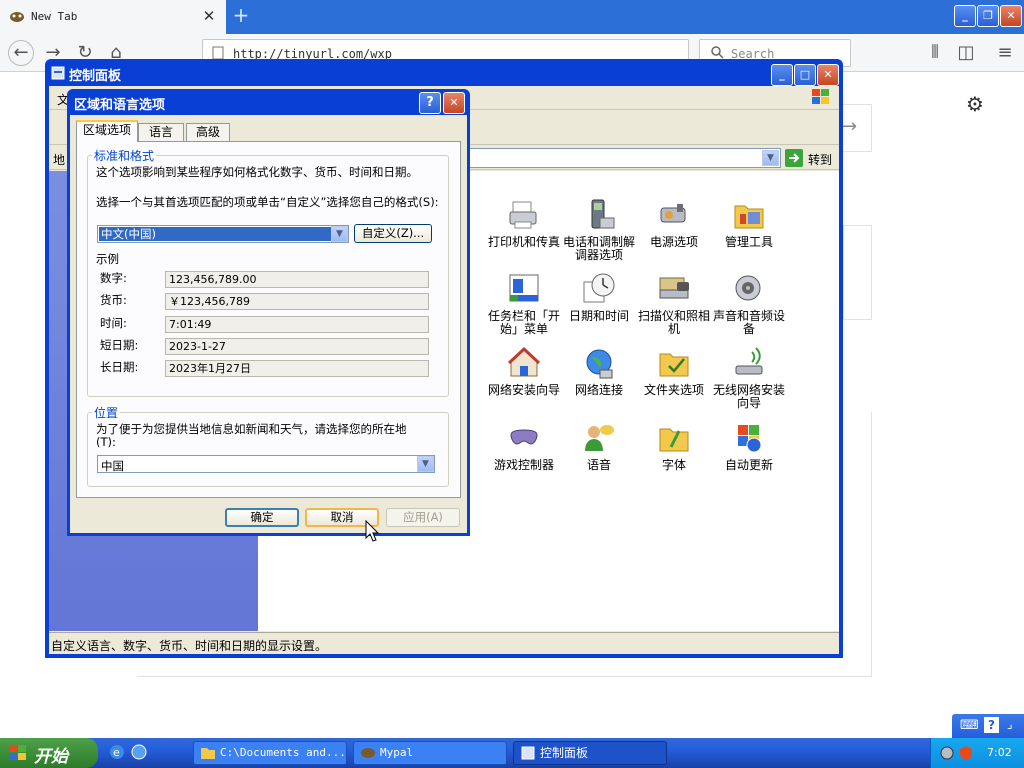 This screenshot has width=1024, height=768. I want to click on cp-item-label: 电话和调制解调器选项, so click(598, 248).